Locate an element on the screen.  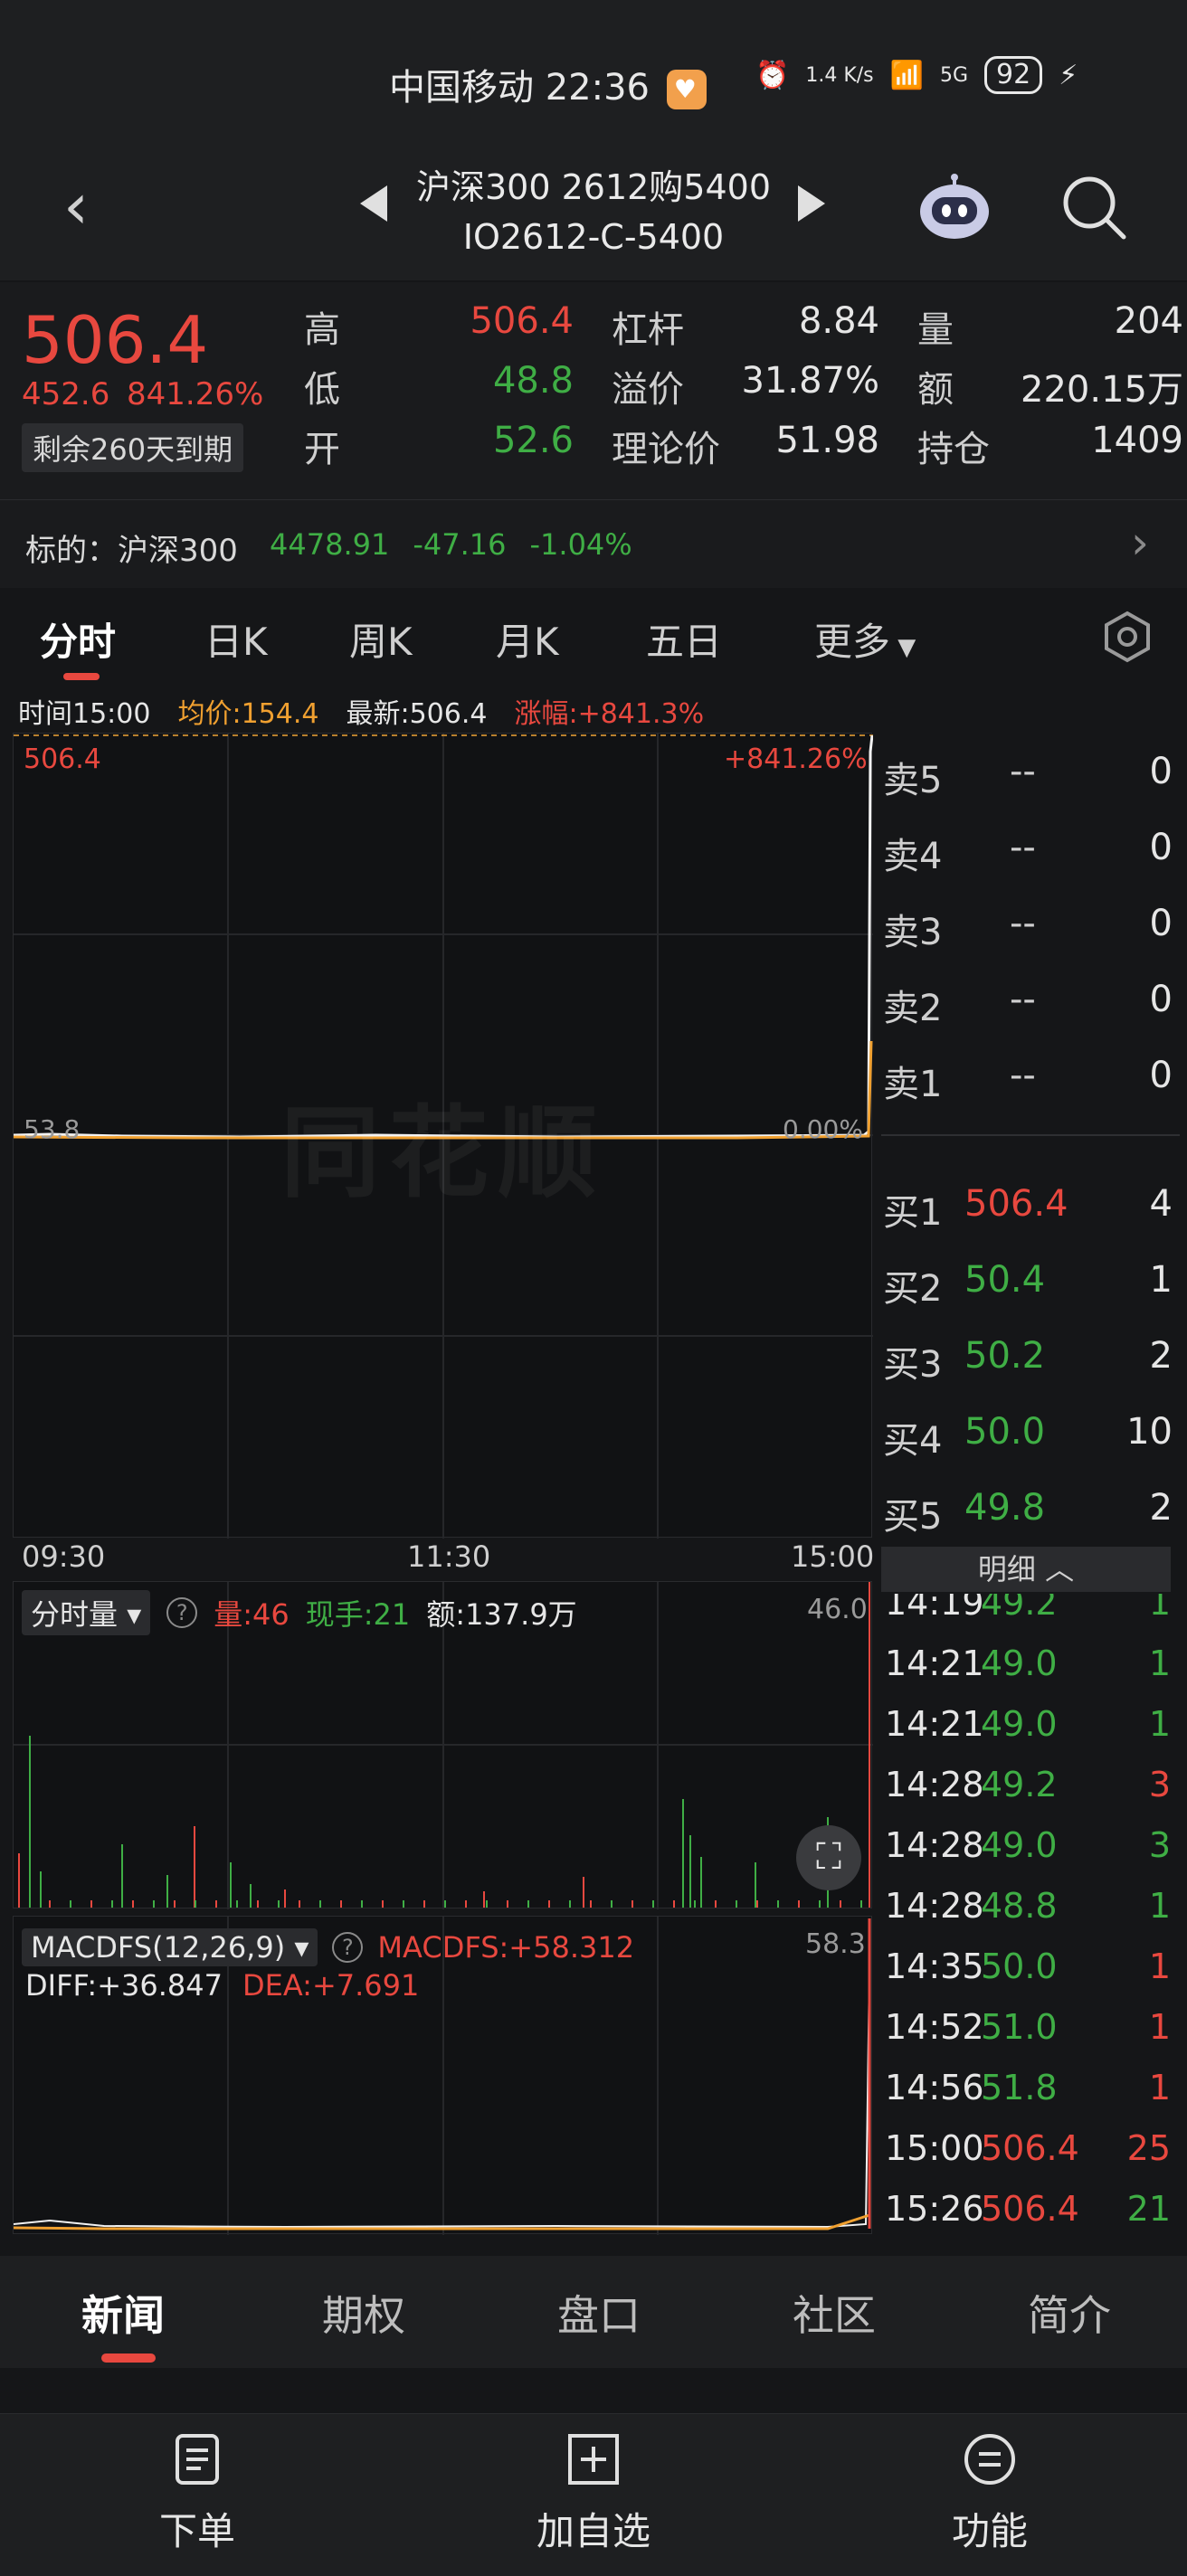
status-carrier-time: 中国移动 22:36 is located at coordinates (548, 84).